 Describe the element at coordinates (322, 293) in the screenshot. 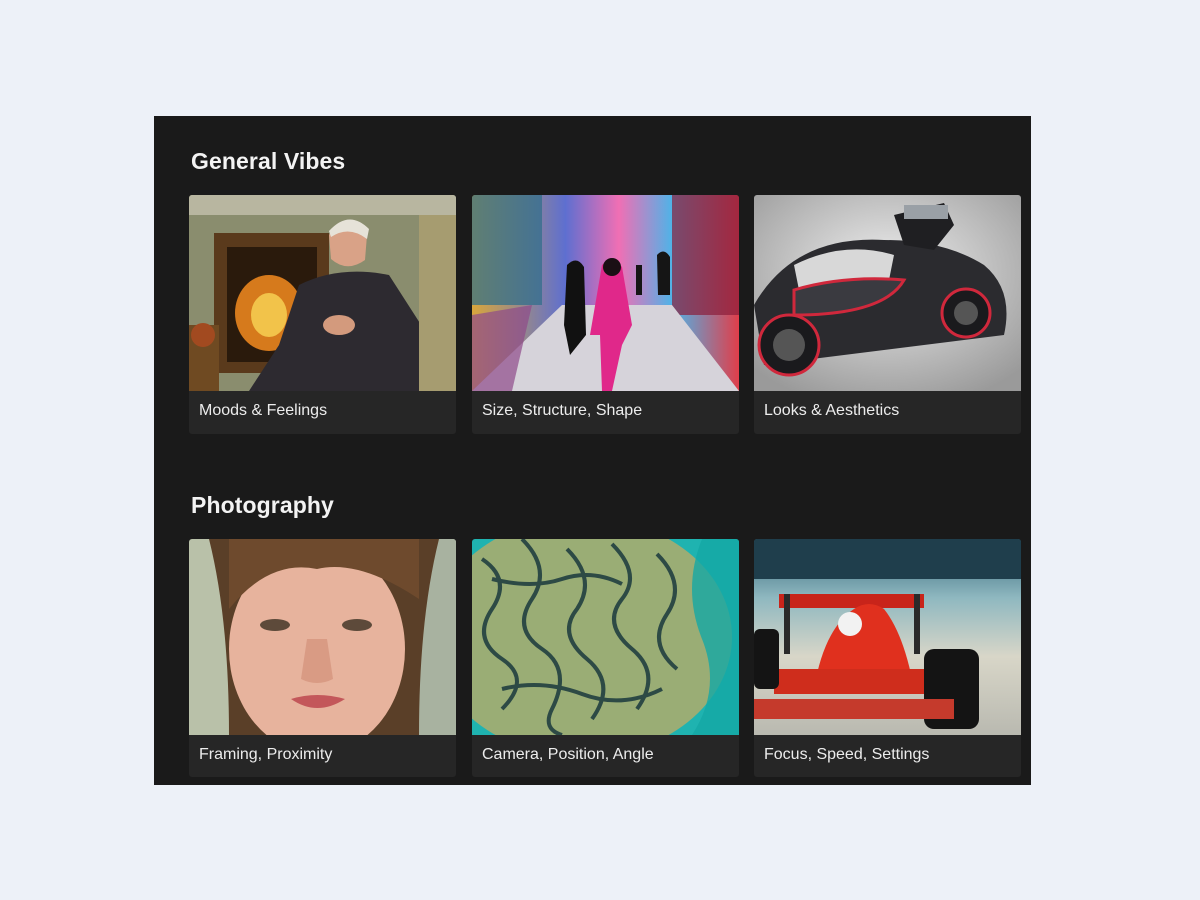

I see `oil-portrait-image` at that location.